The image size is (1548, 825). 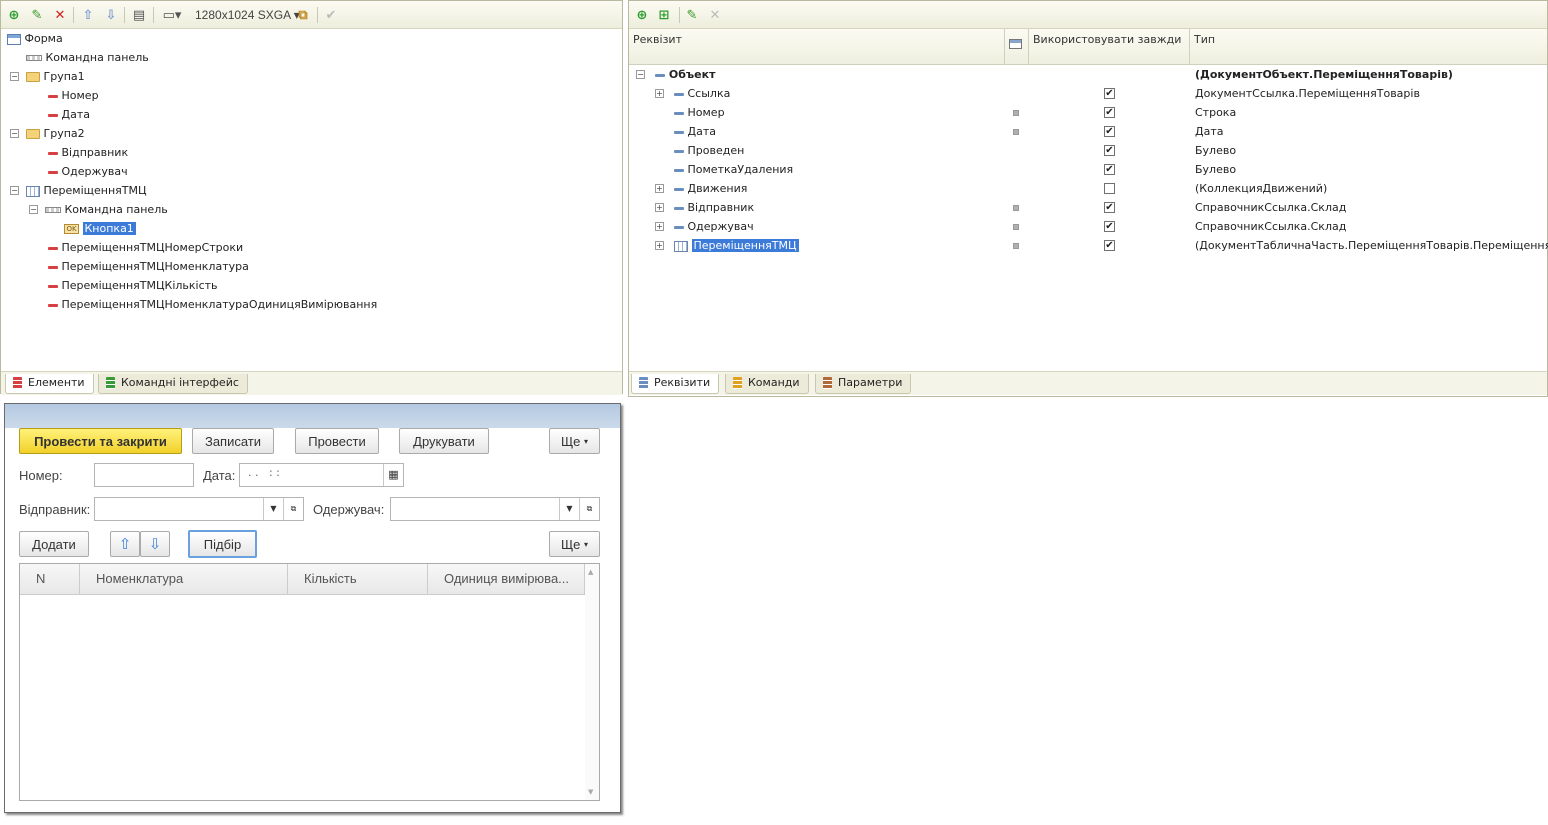 What do you see at coordinates (144, 475) in the screenshot?
I see `number-field` at bounding box center [144, 475].